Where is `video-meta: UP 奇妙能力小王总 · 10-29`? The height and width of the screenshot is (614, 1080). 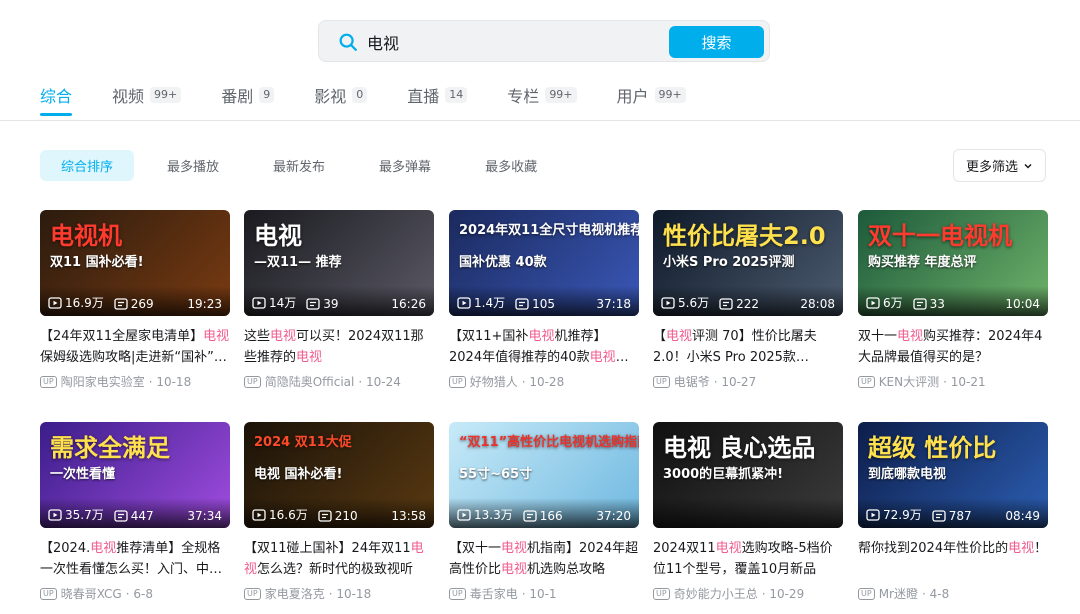
video-meta: UP 奇妙能力小王总 · 10-29 is located at coordinates (748, 593).